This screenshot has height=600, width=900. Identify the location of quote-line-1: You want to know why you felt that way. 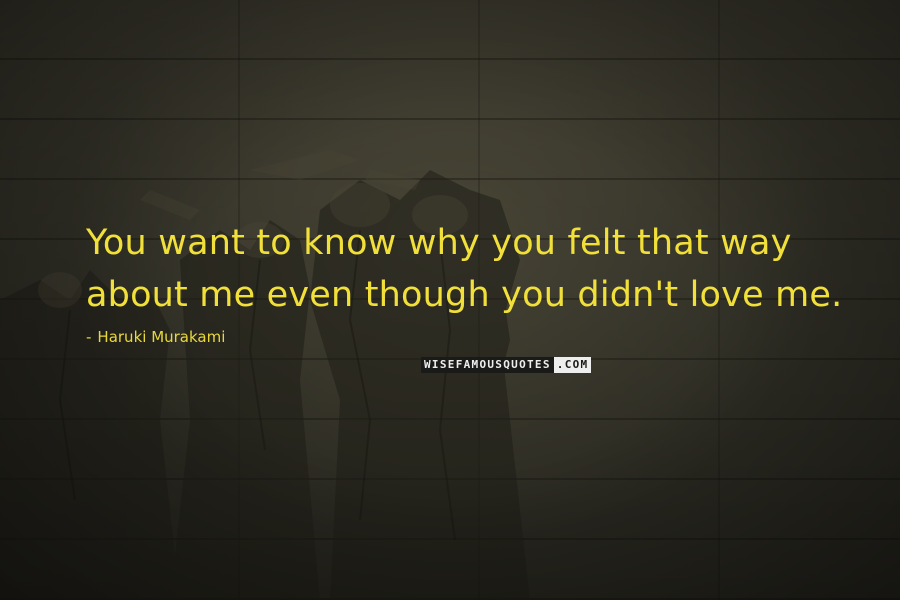
(439, 243).